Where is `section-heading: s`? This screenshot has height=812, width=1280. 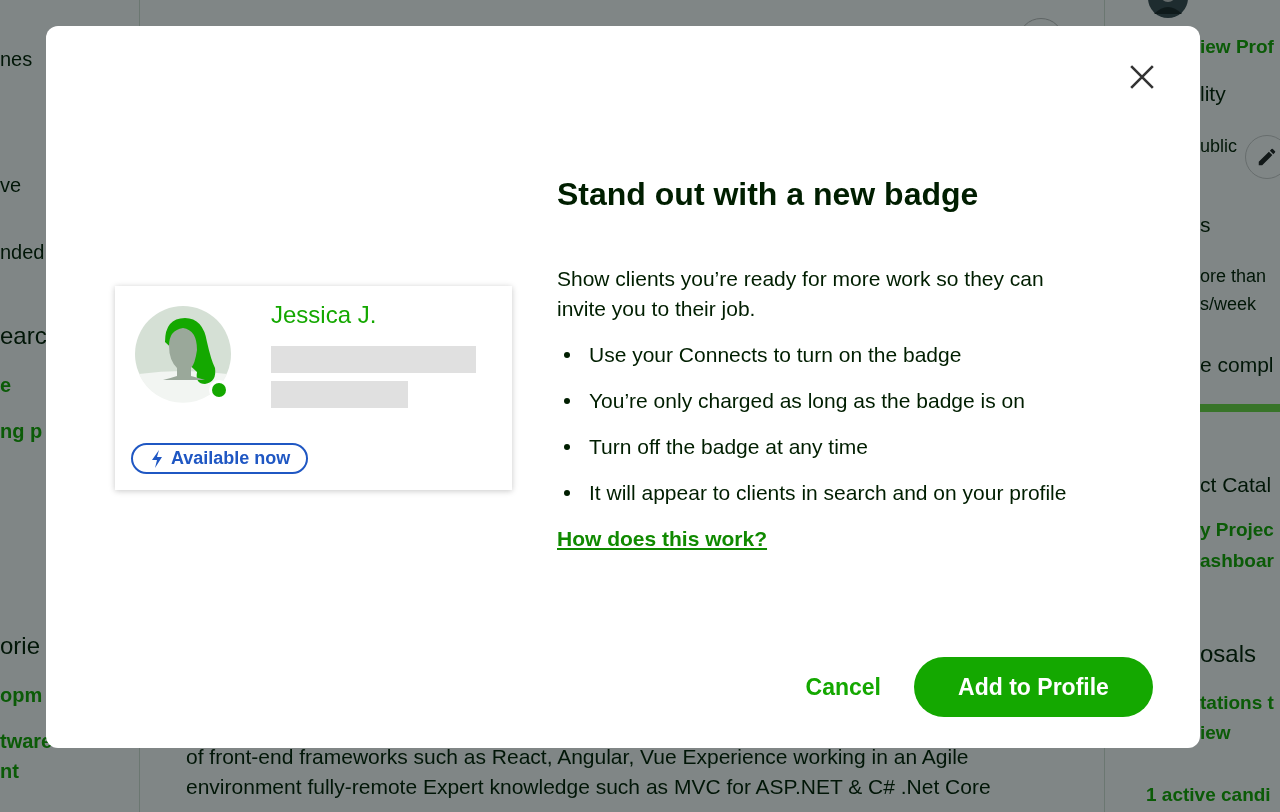 section-heading: s is located at coordinates (1206, 225).